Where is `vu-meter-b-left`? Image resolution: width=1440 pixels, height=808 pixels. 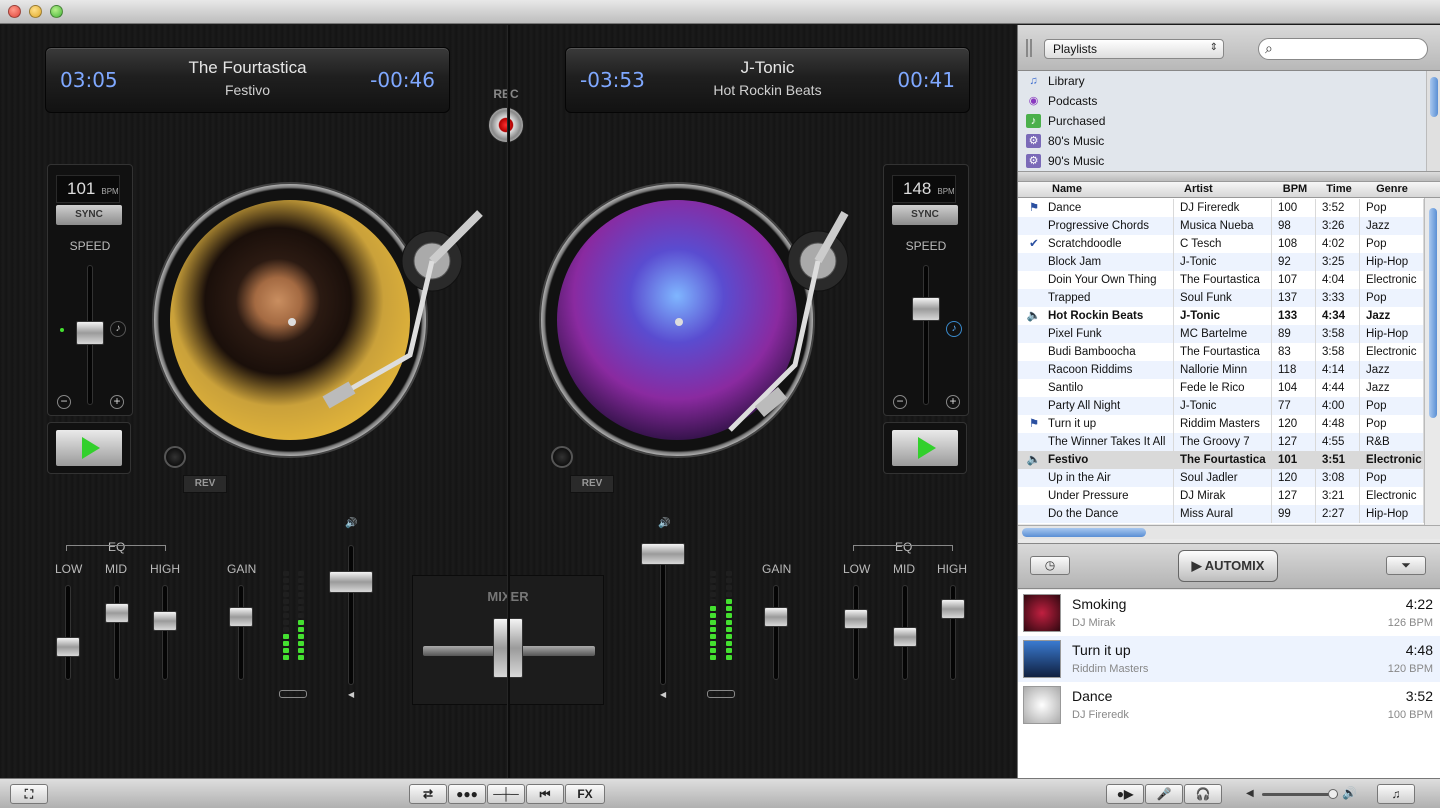
vu-meter-b-left is located at coordinates (713, 616).